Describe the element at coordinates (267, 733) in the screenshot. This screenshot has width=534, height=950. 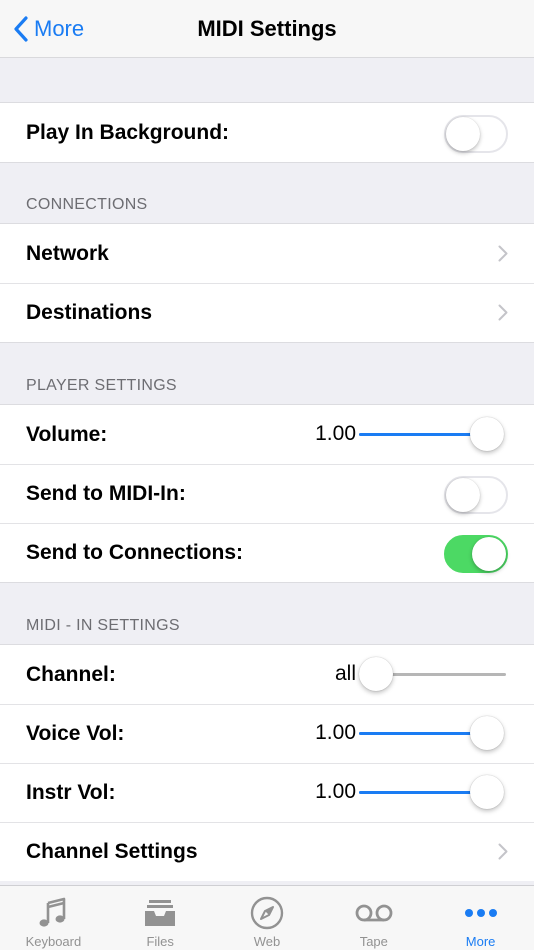
I see `voice-vol-row: Voice Vol: 1.00` at that location.